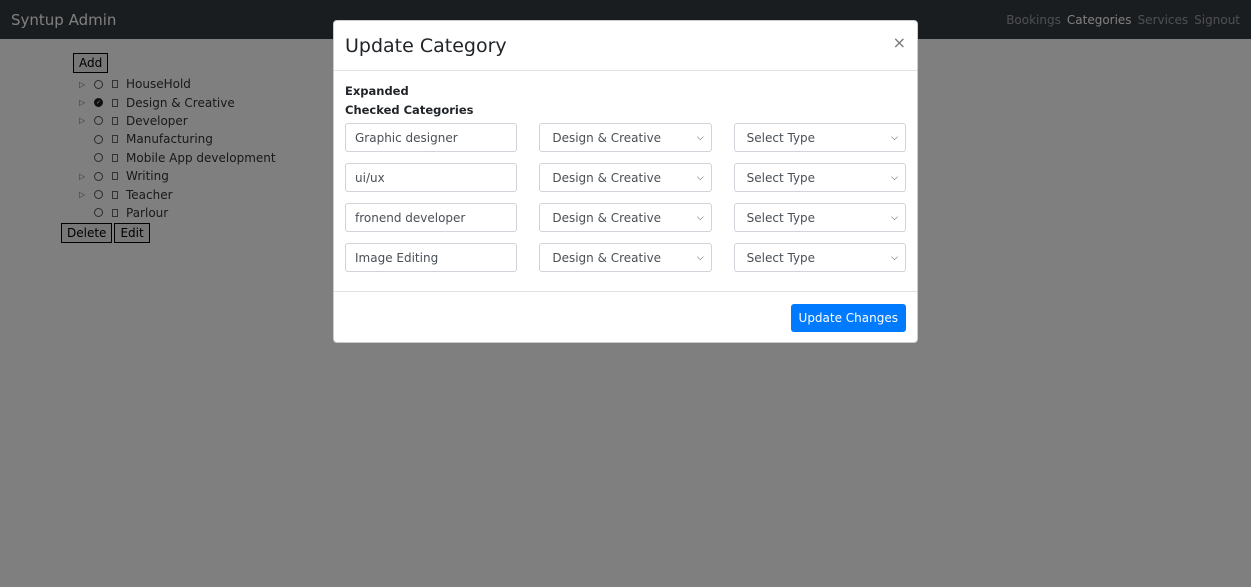  I want to click on category-name-input: Graphic designer, so click(431, 137).